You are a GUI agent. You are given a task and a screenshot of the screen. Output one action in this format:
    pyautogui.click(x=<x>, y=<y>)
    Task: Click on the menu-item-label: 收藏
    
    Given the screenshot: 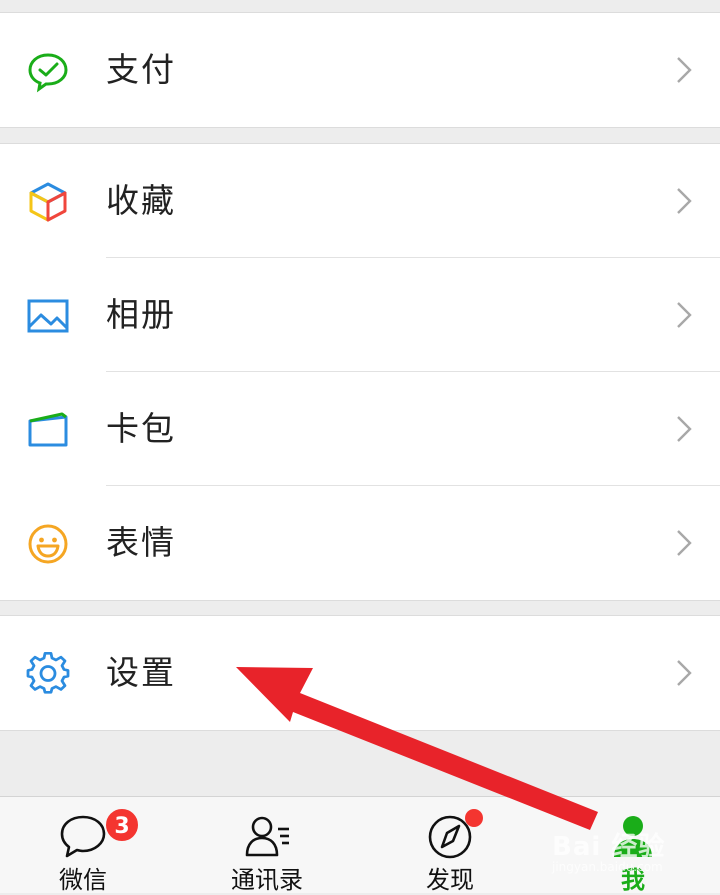 What is the action you would take?
    pyautogui.click(x=141, y=200)
    